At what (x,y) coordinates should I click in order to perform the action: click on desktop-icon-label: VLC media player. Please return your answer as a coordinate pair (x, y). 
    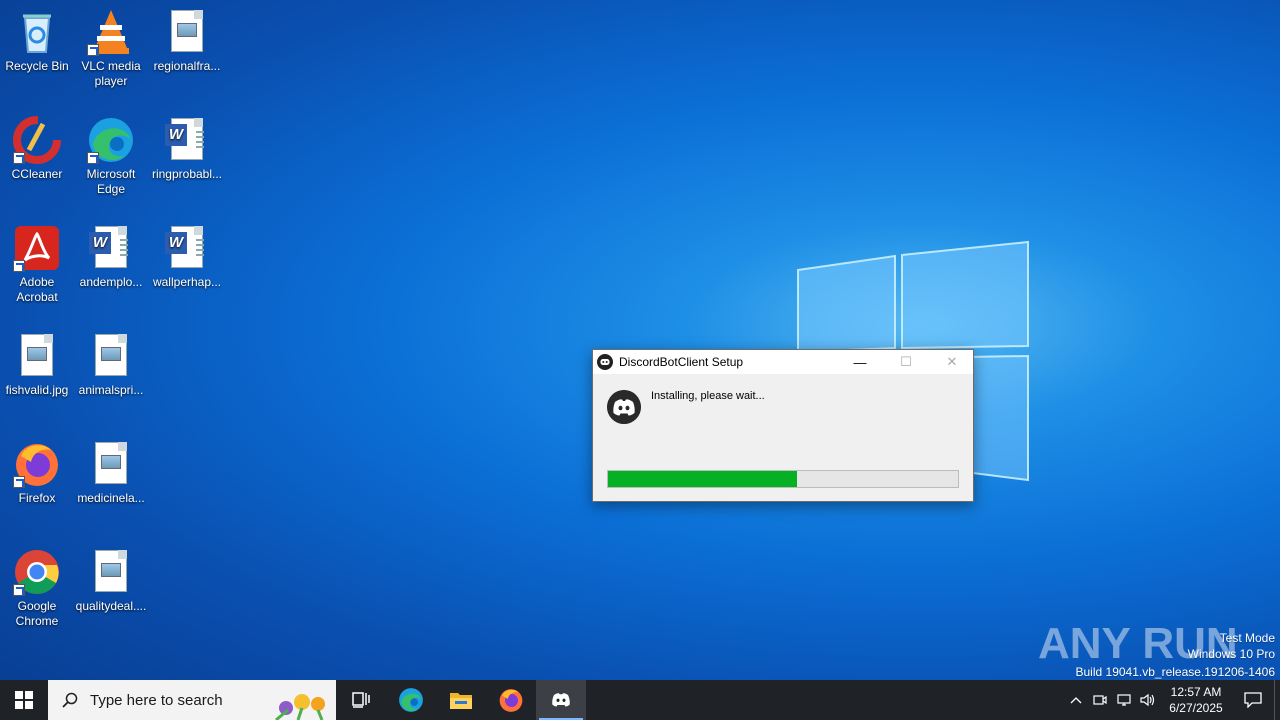
    Looking at the image, I should click on (111, 73).